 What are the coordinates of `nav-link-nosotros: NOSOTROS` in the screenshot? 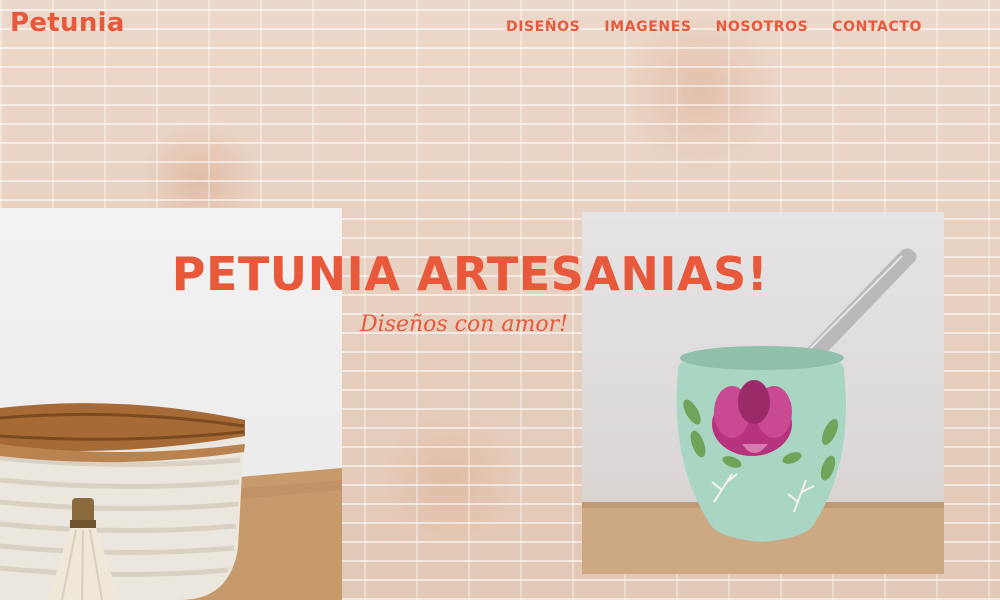 It's located at (762, 27).